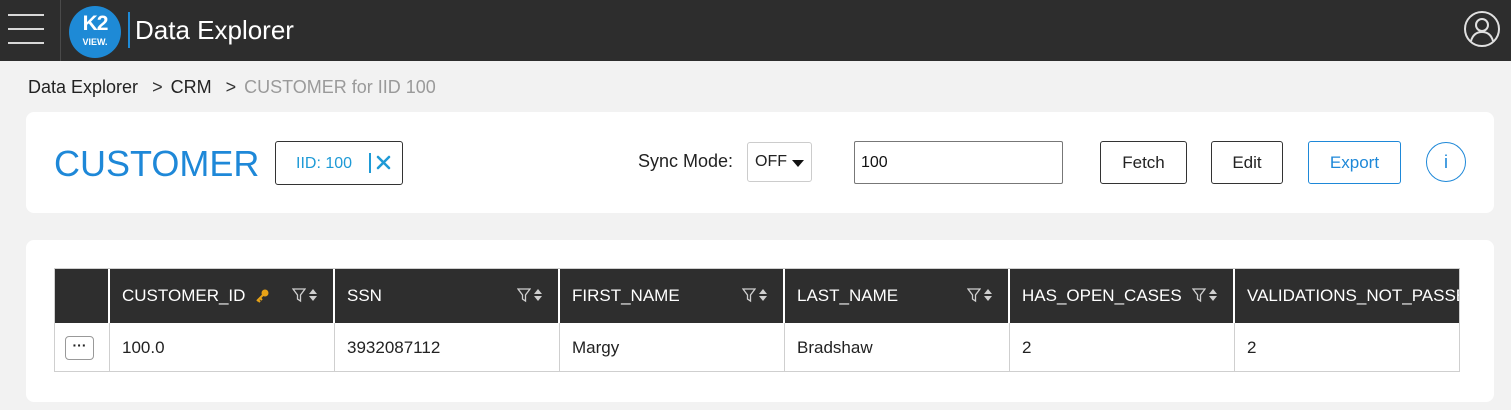 This screenshot has width=1511, height=410. What do you see at coordinates (686, 161) in the screenshot?
I see `sync-mode-label: Sync Mode:` at bounding box center [686, 161].